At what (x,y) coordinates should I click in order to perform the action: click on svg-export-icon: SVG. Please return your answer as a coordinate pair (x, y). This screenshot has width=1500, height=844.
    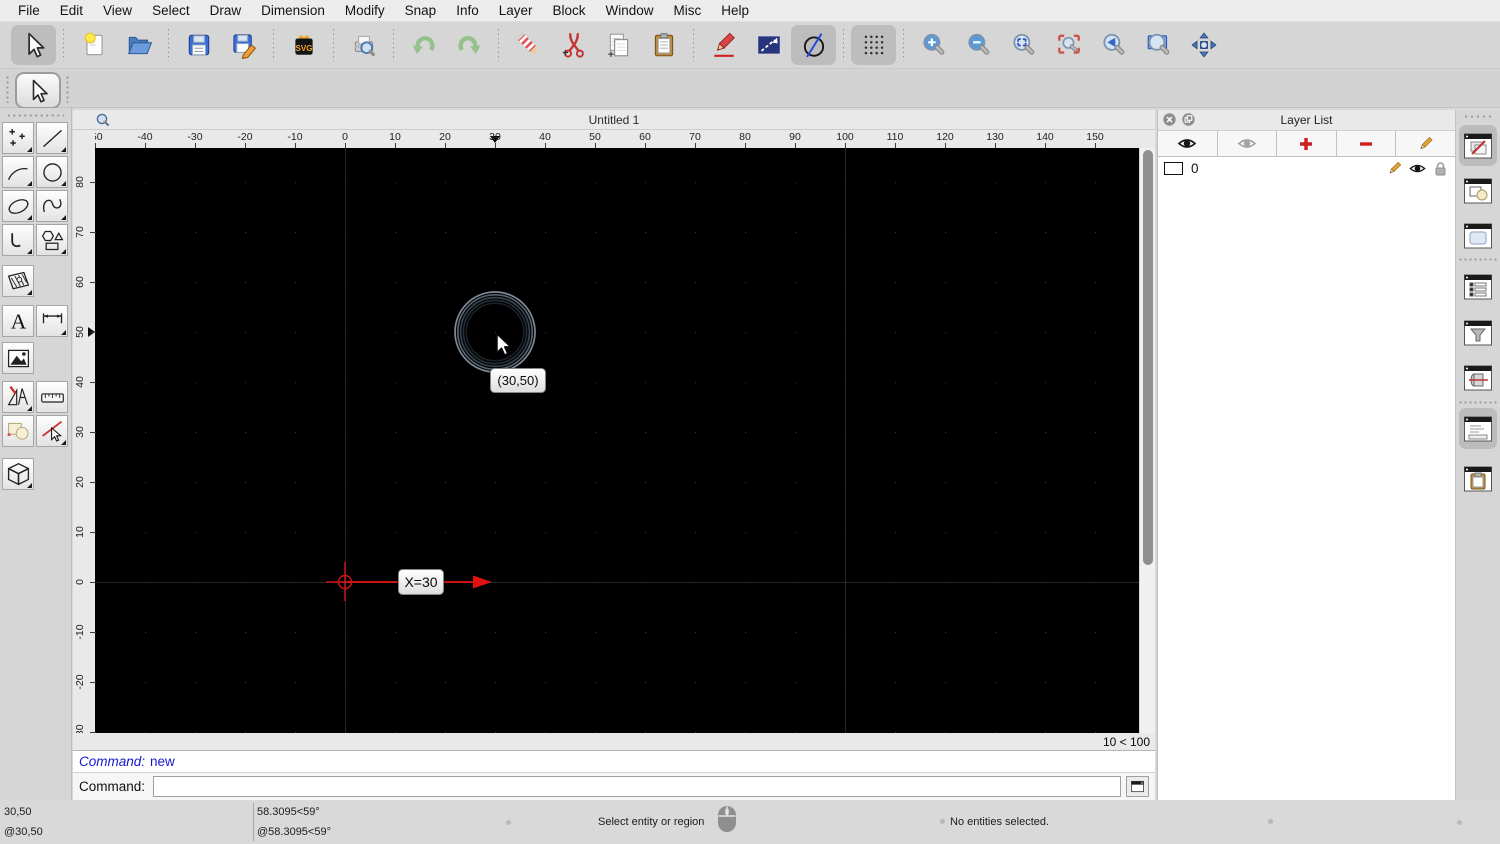
    Looking at the image, I should click on (303, 44).